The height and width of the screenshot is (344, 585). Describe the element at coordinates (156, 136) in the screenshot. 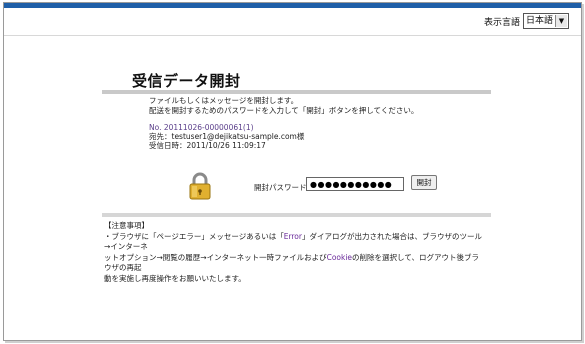

I see `recipient-label: 宛先` at that location.